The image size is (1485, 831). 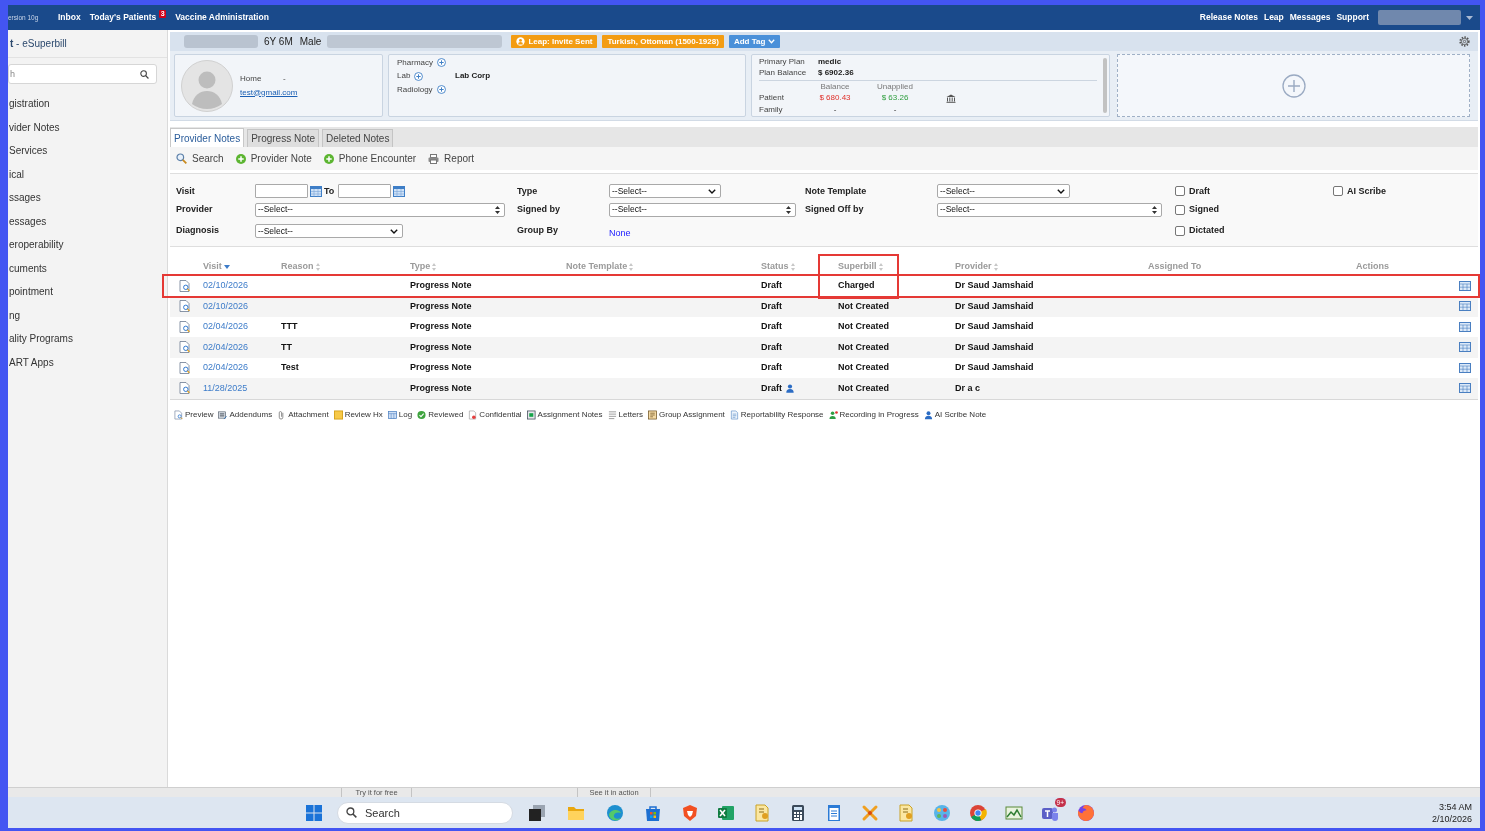 I want to click on nav-link: Release Notes, so click(x=1228, y=17).